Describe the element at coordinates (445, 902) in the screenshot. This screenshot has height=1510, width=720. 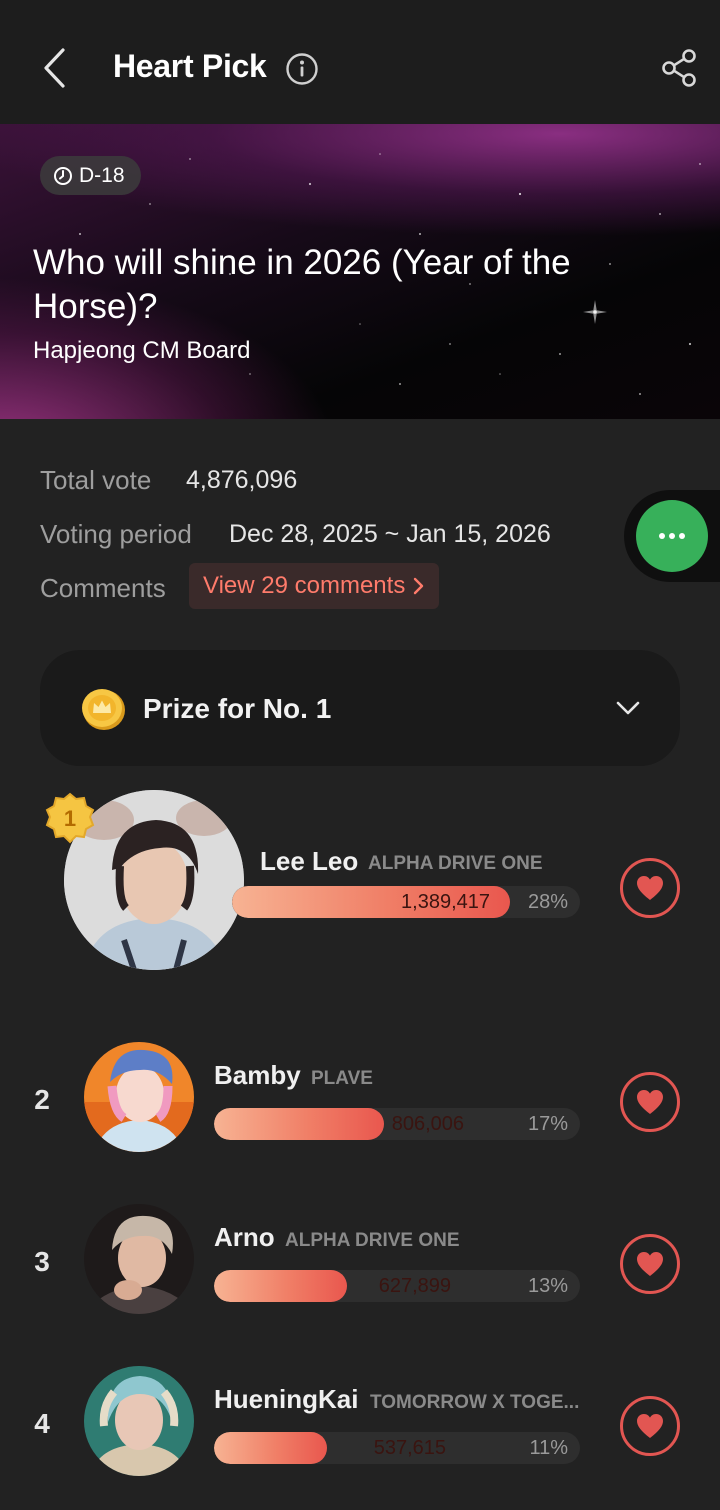
I see `vote-count: 1,389,417` at that location.